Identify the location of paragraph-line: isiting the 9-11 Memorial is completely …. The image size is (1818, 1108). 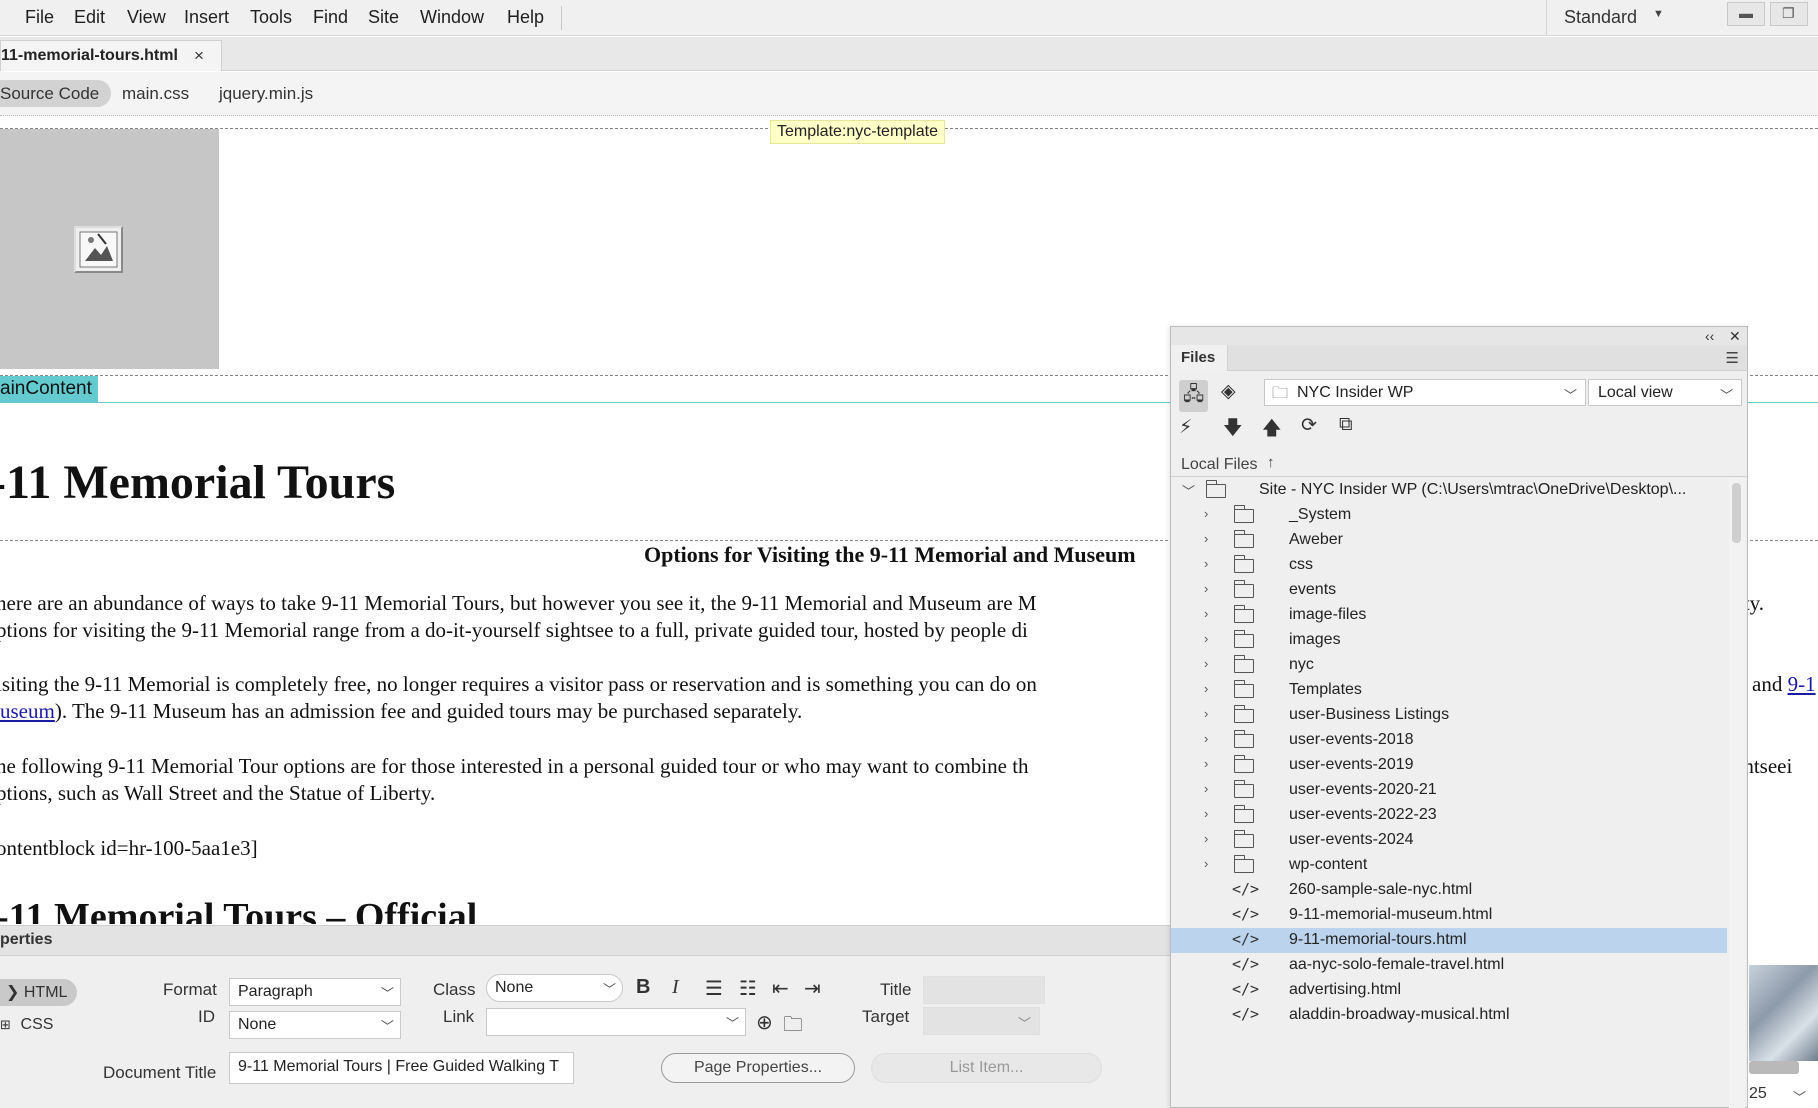
(518, 684).